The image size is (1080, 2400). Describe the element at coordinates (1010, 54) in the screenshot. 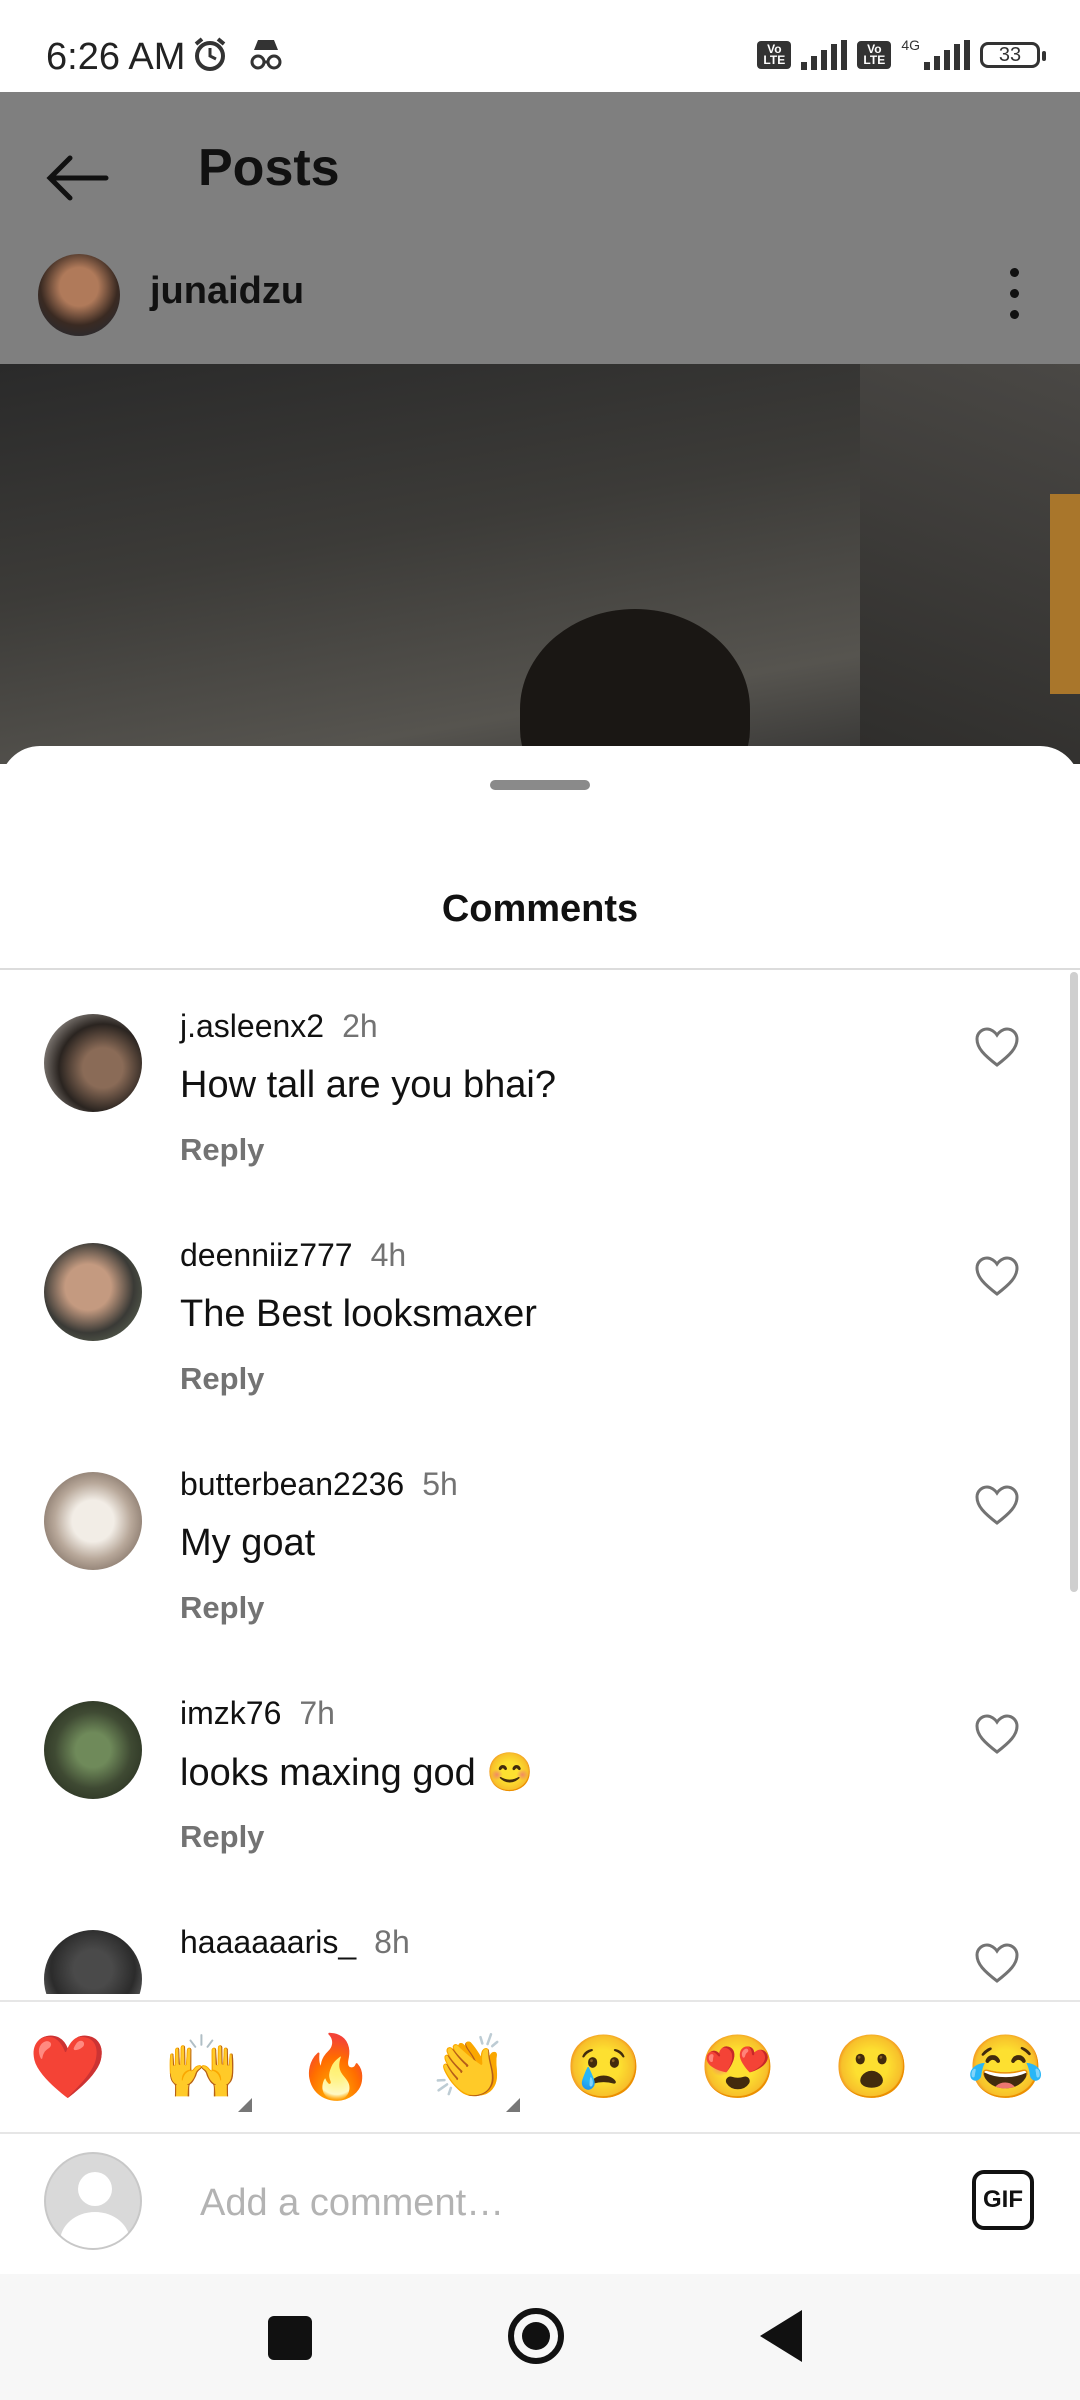

I see `battery-level: 33` at that location.